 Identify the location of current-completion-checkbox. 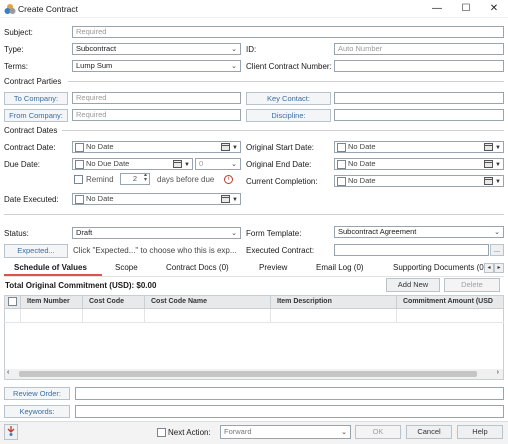
(341, 181).